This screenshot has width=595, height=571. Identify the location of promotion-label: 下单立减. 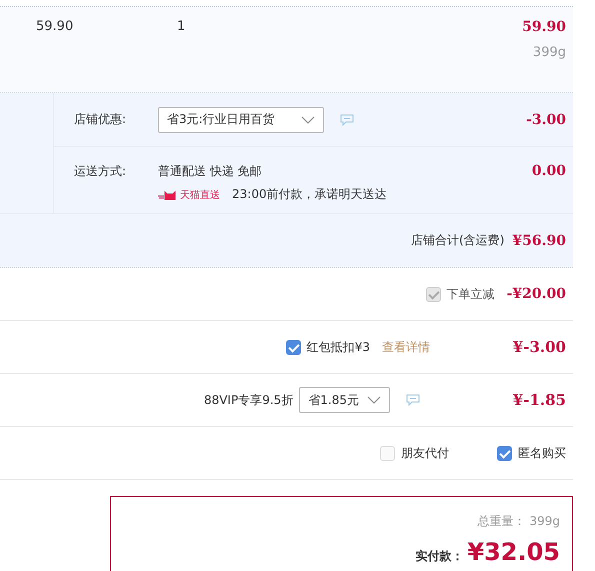
(470, 294).